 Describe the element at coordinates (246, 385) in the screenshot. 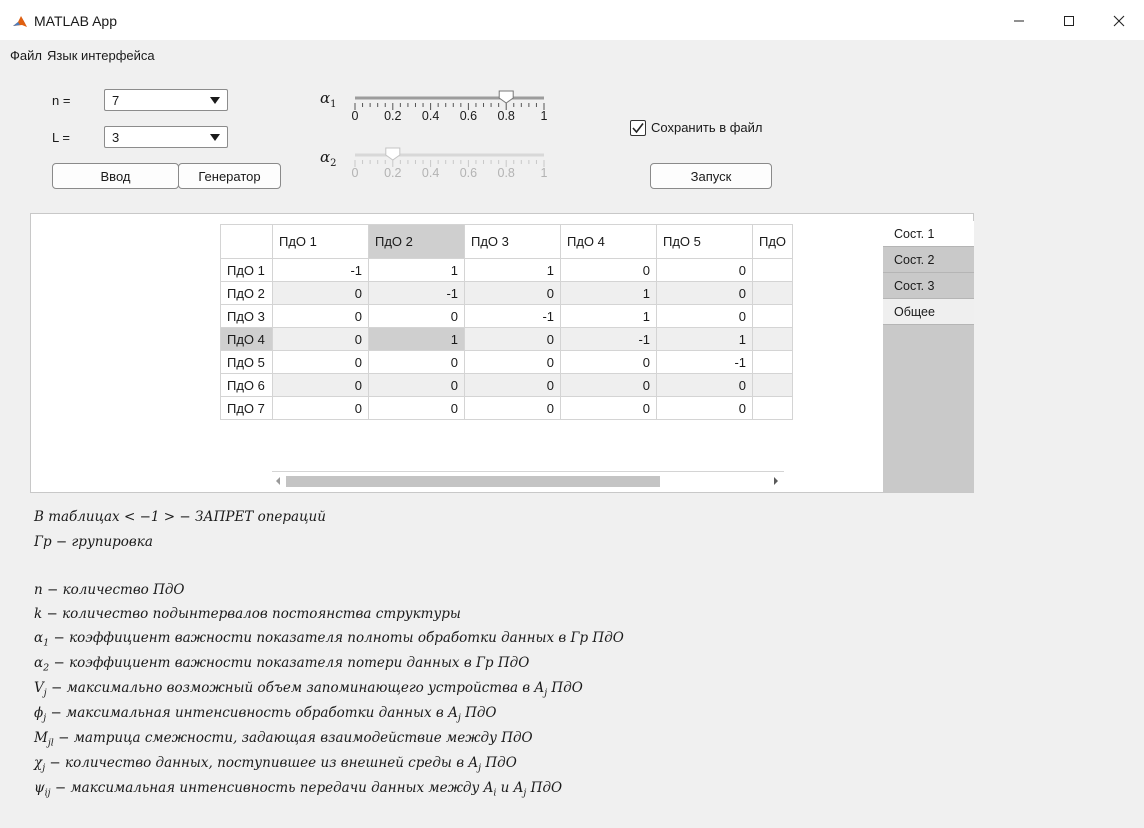

I see `row-header: ПдО 6` at that location.